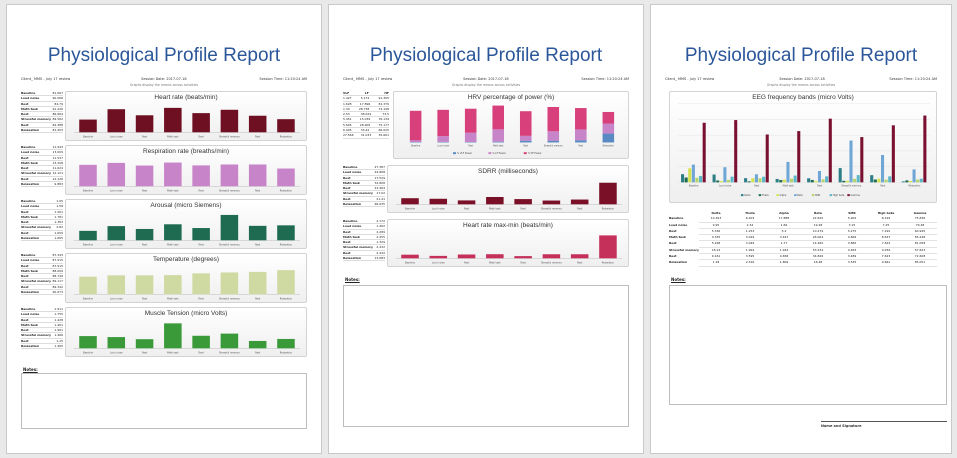 The height and width of the screenshot is (458, 957). What do you see at coordinates (346, 108) in the screenshot?
I see `table-cell: 1.39` at bounding box center [346, 108].